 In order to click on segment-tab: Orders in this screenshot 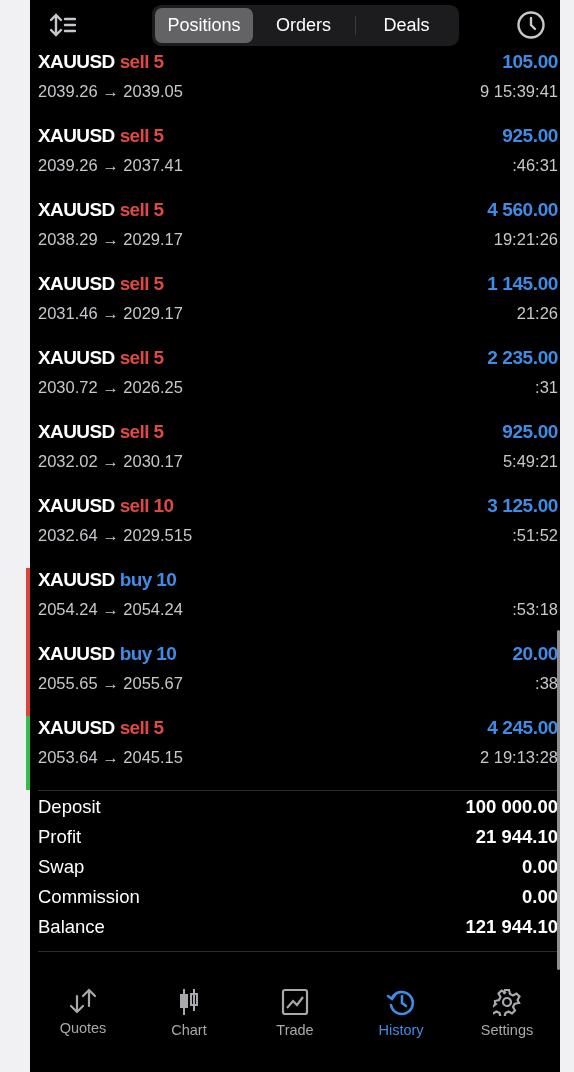, I will do `click(303, 25)`.